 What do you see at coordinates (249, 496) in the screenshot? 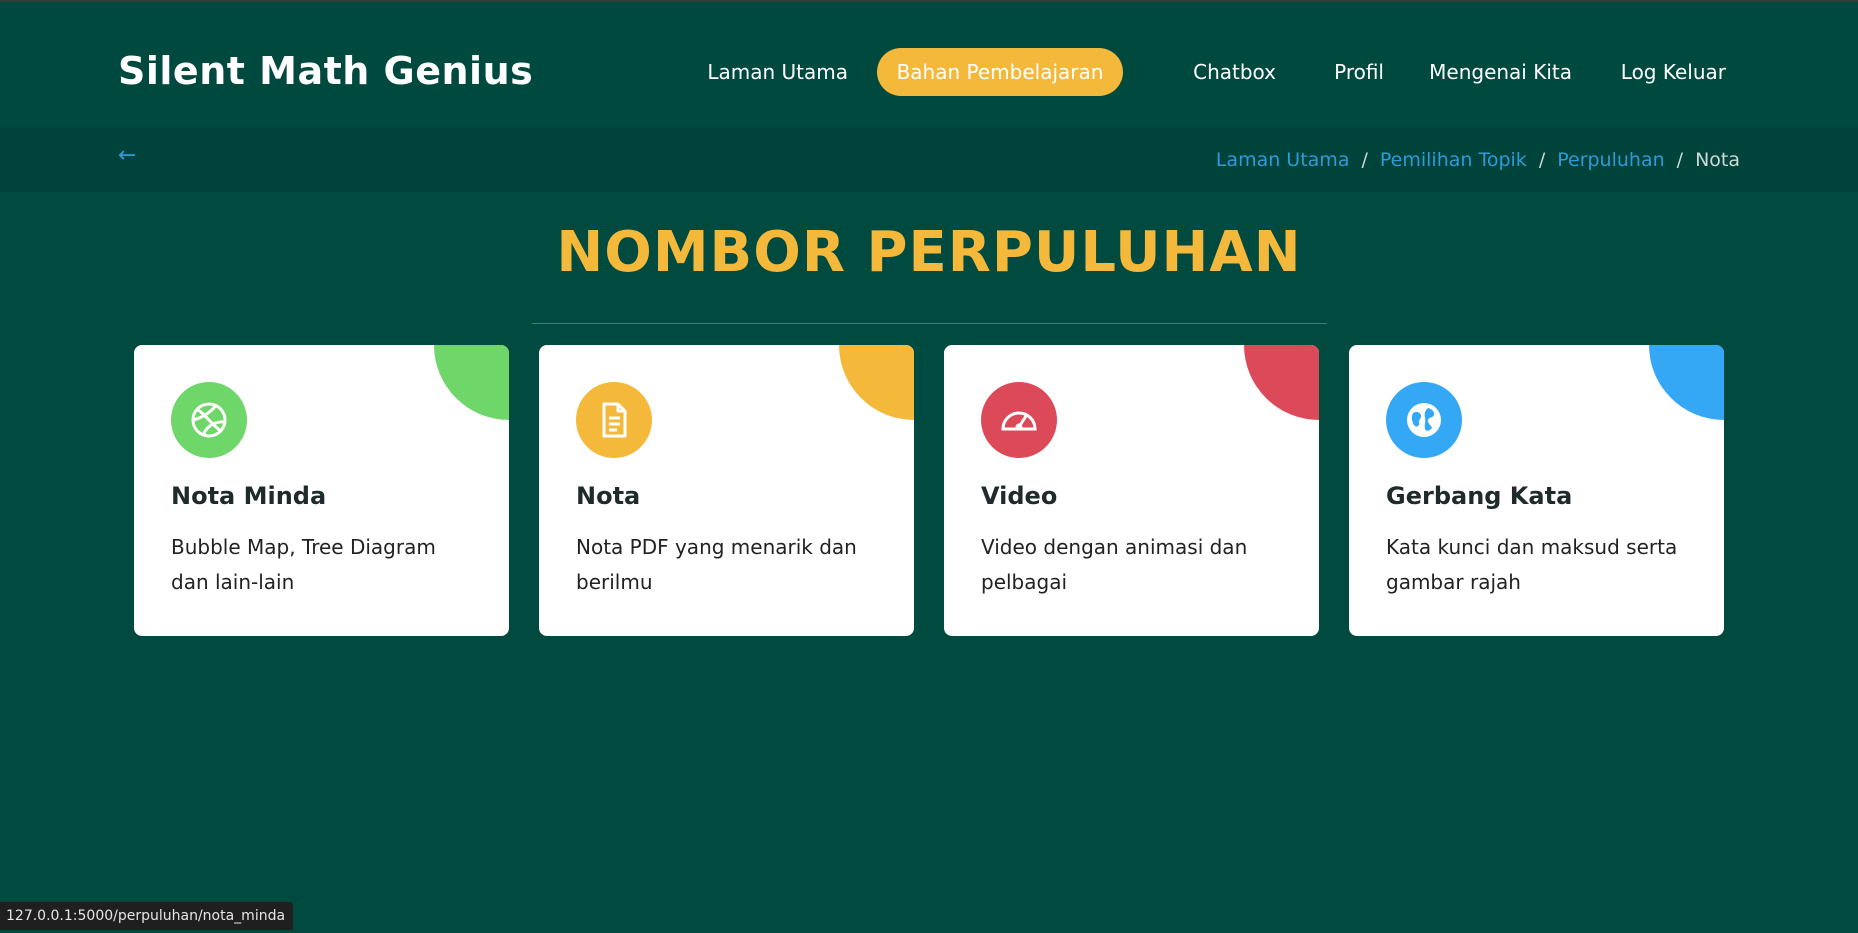
I see `card-title: Nota Minda` at bounding box center [249, 496].